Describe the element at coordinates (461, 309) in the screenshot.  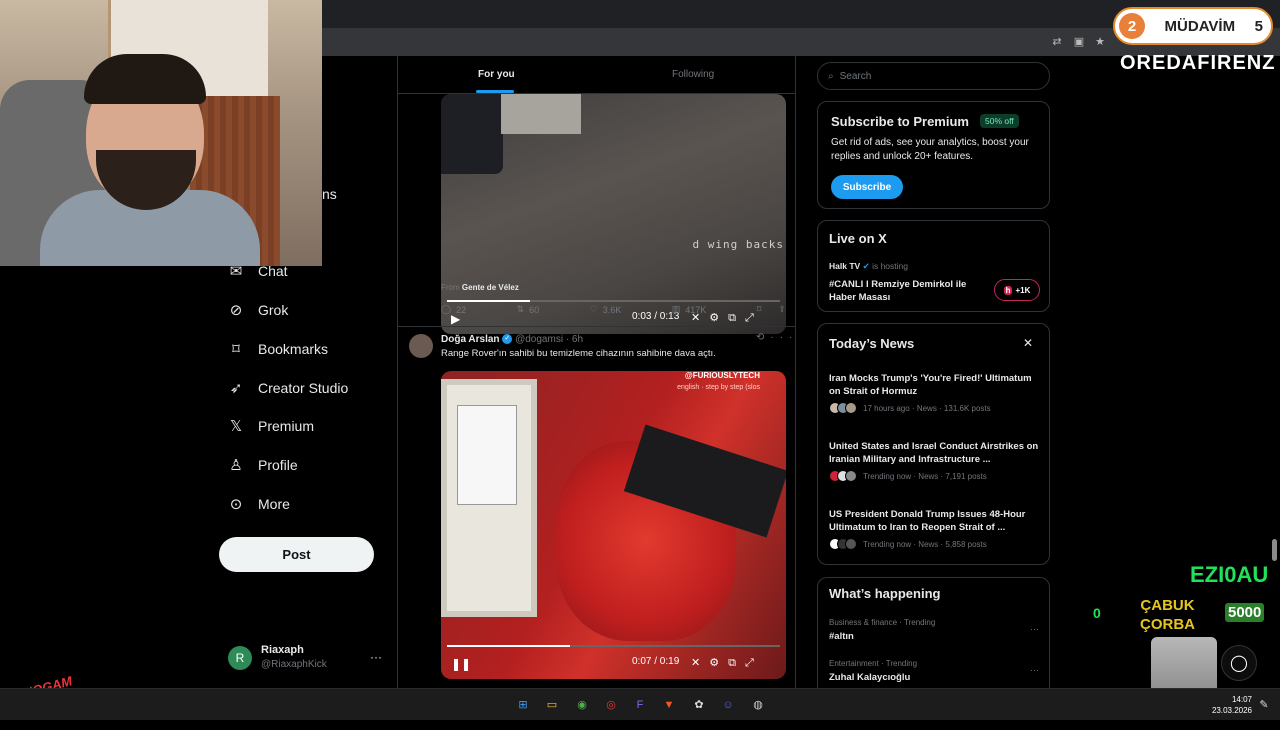
I see `reply-count: 22` at that location.